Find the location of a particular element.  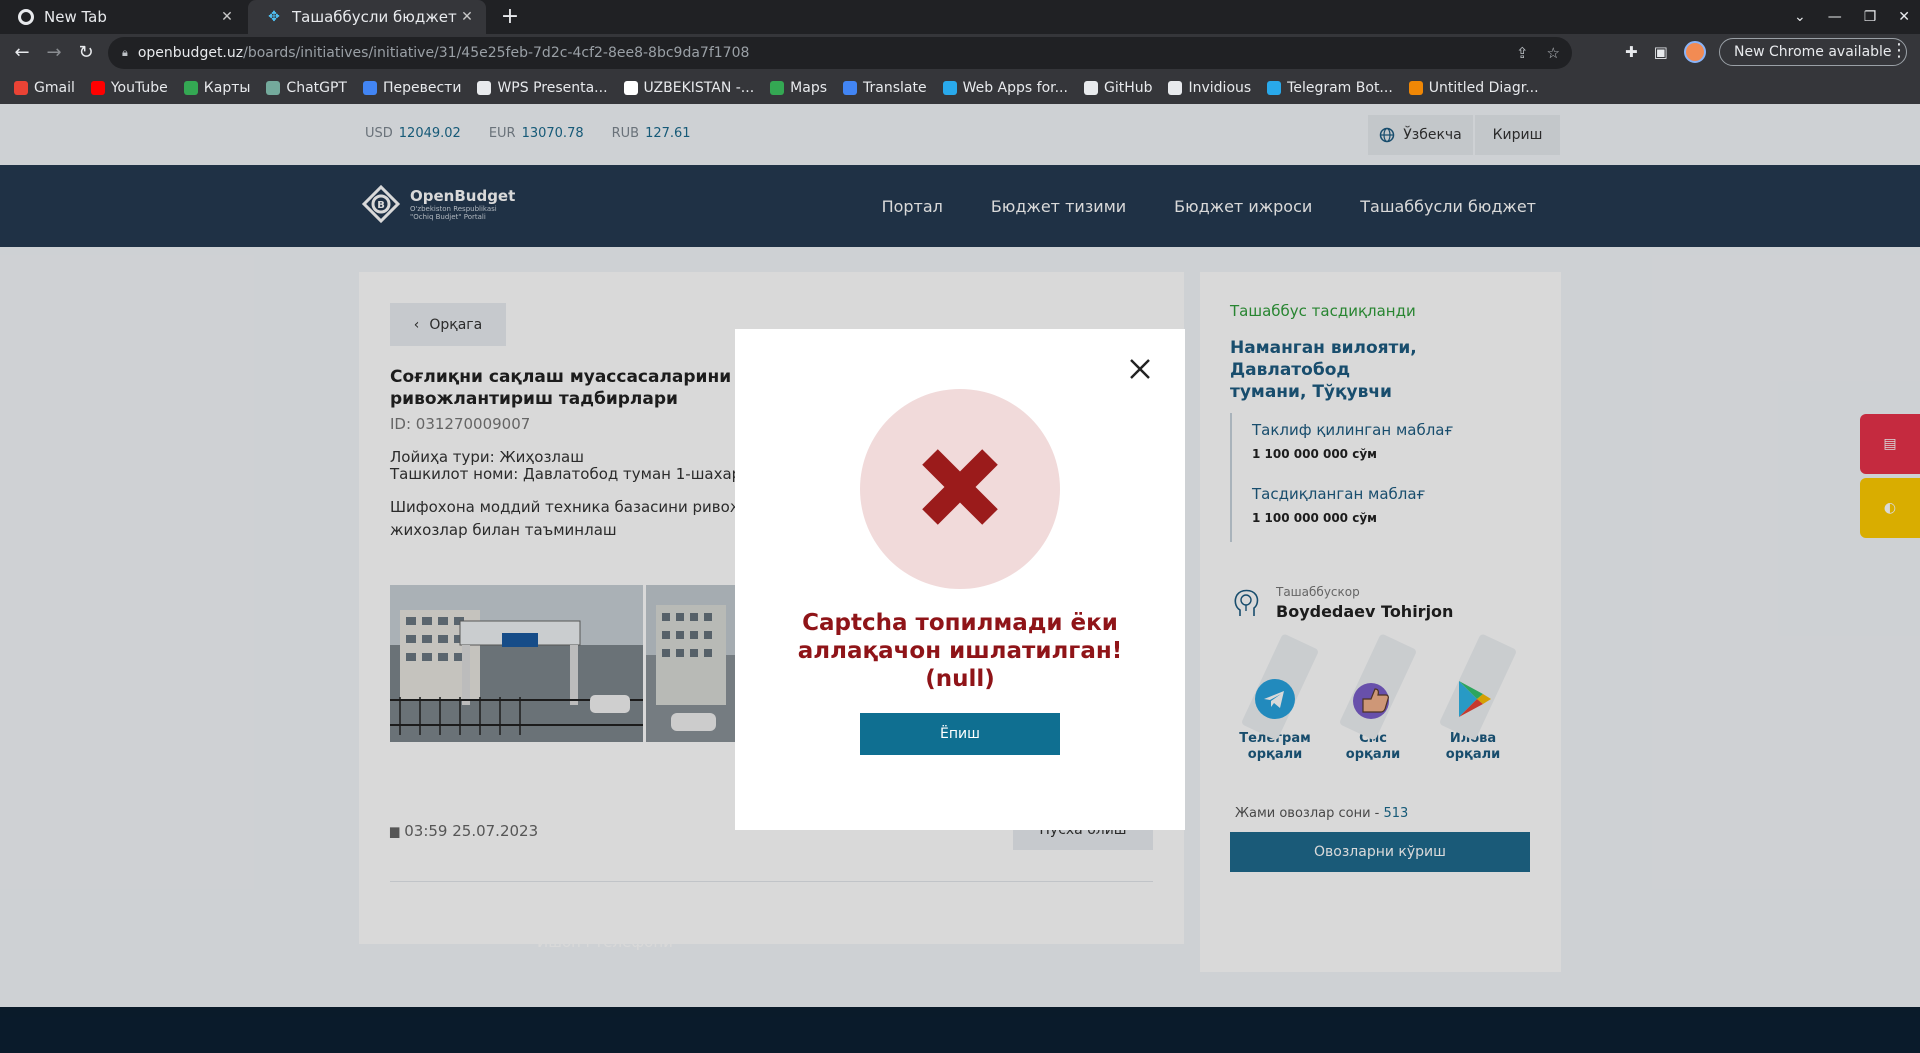

share-icon: ⇪ is located at coordinates (1522, 53).